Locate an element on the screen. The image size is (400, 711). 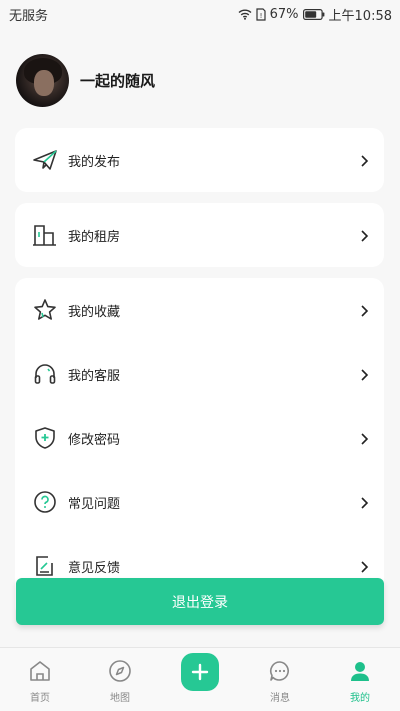
profile-header: 一起的随风 is located at coordinates (85, 80).